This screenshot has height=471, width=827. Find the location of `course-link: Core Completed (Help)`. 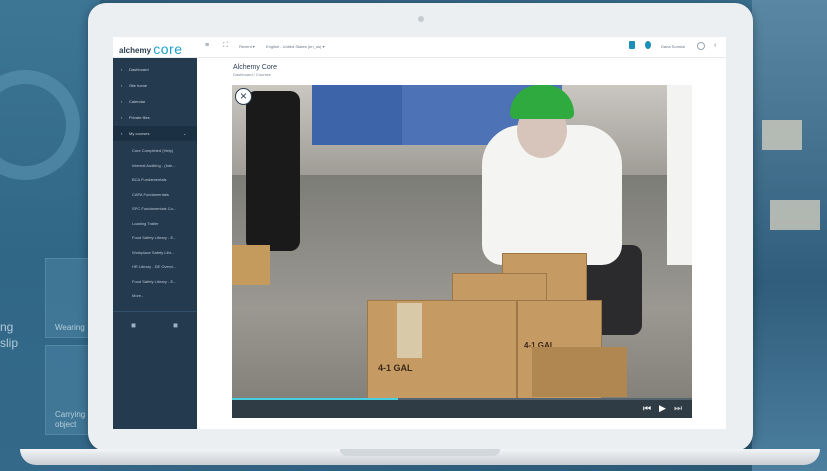

course-link: Core Completed (Help) is located at coordinates (164, 150).